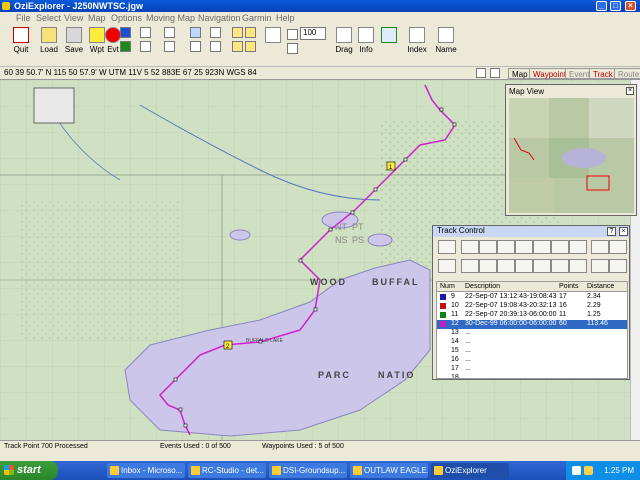 The height and width of the screenshot is (480, 640). I want to click on col-description: Description, so click(482, 286).